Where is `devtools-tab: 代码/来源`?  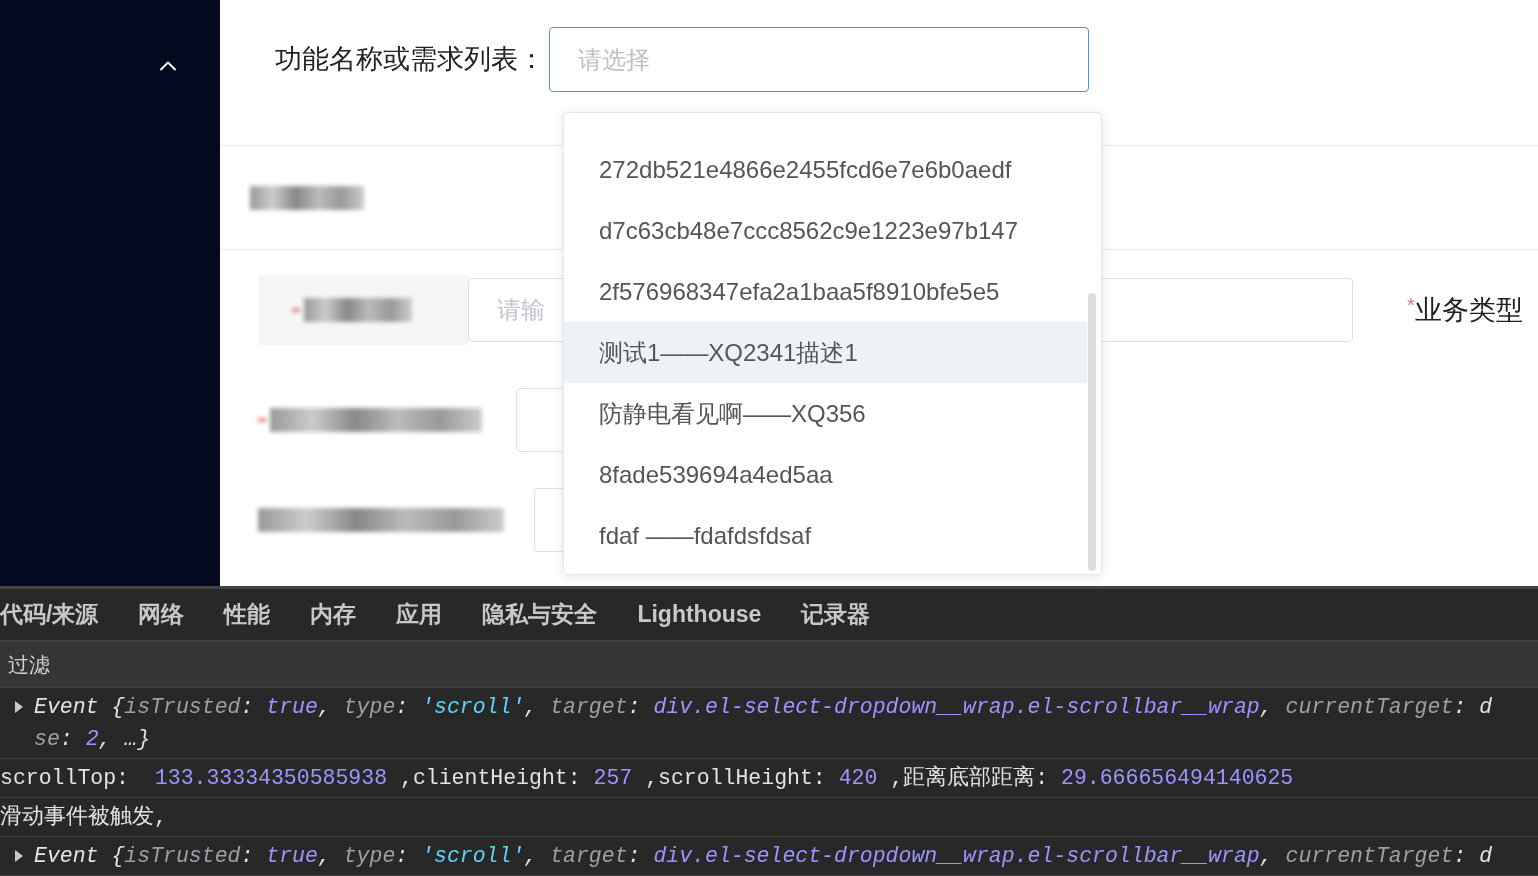 devtools-tab: 代码/来源 is located at coordinates (59, 614).